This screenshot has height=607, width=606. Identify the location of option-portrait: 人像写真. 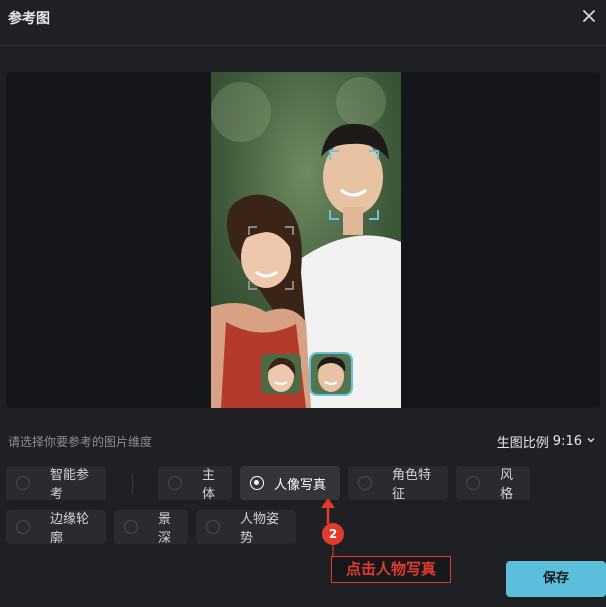
(290, 483).